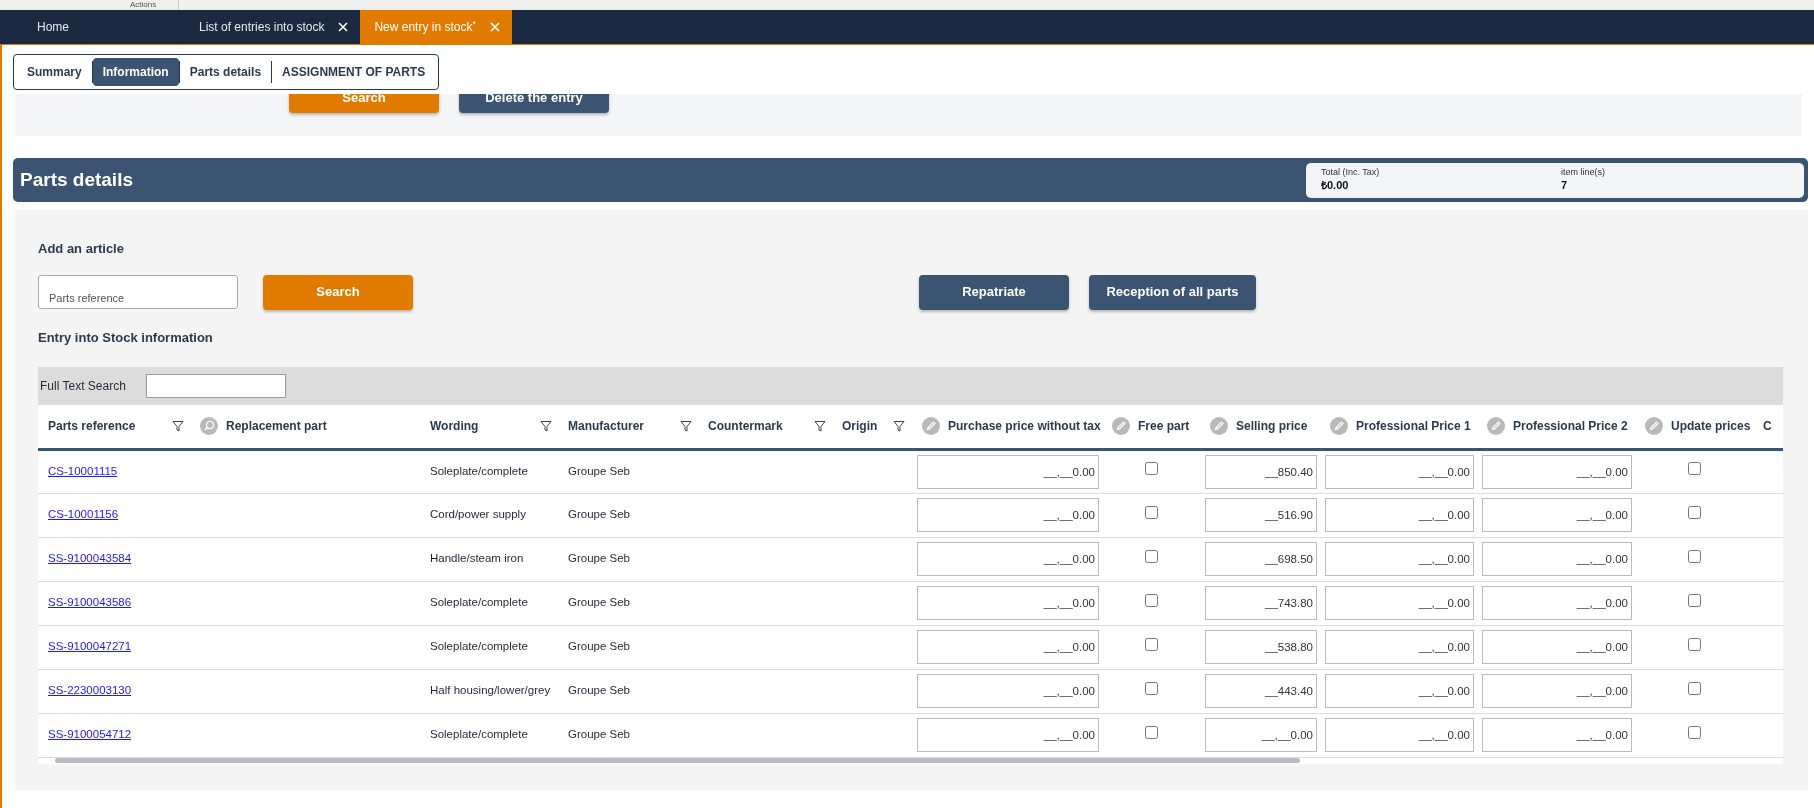 This screenshot has width=1814, height=808. Describe the element at coordinates (860, 426) in the screenshot. I see `column-header: Origin` at that location.